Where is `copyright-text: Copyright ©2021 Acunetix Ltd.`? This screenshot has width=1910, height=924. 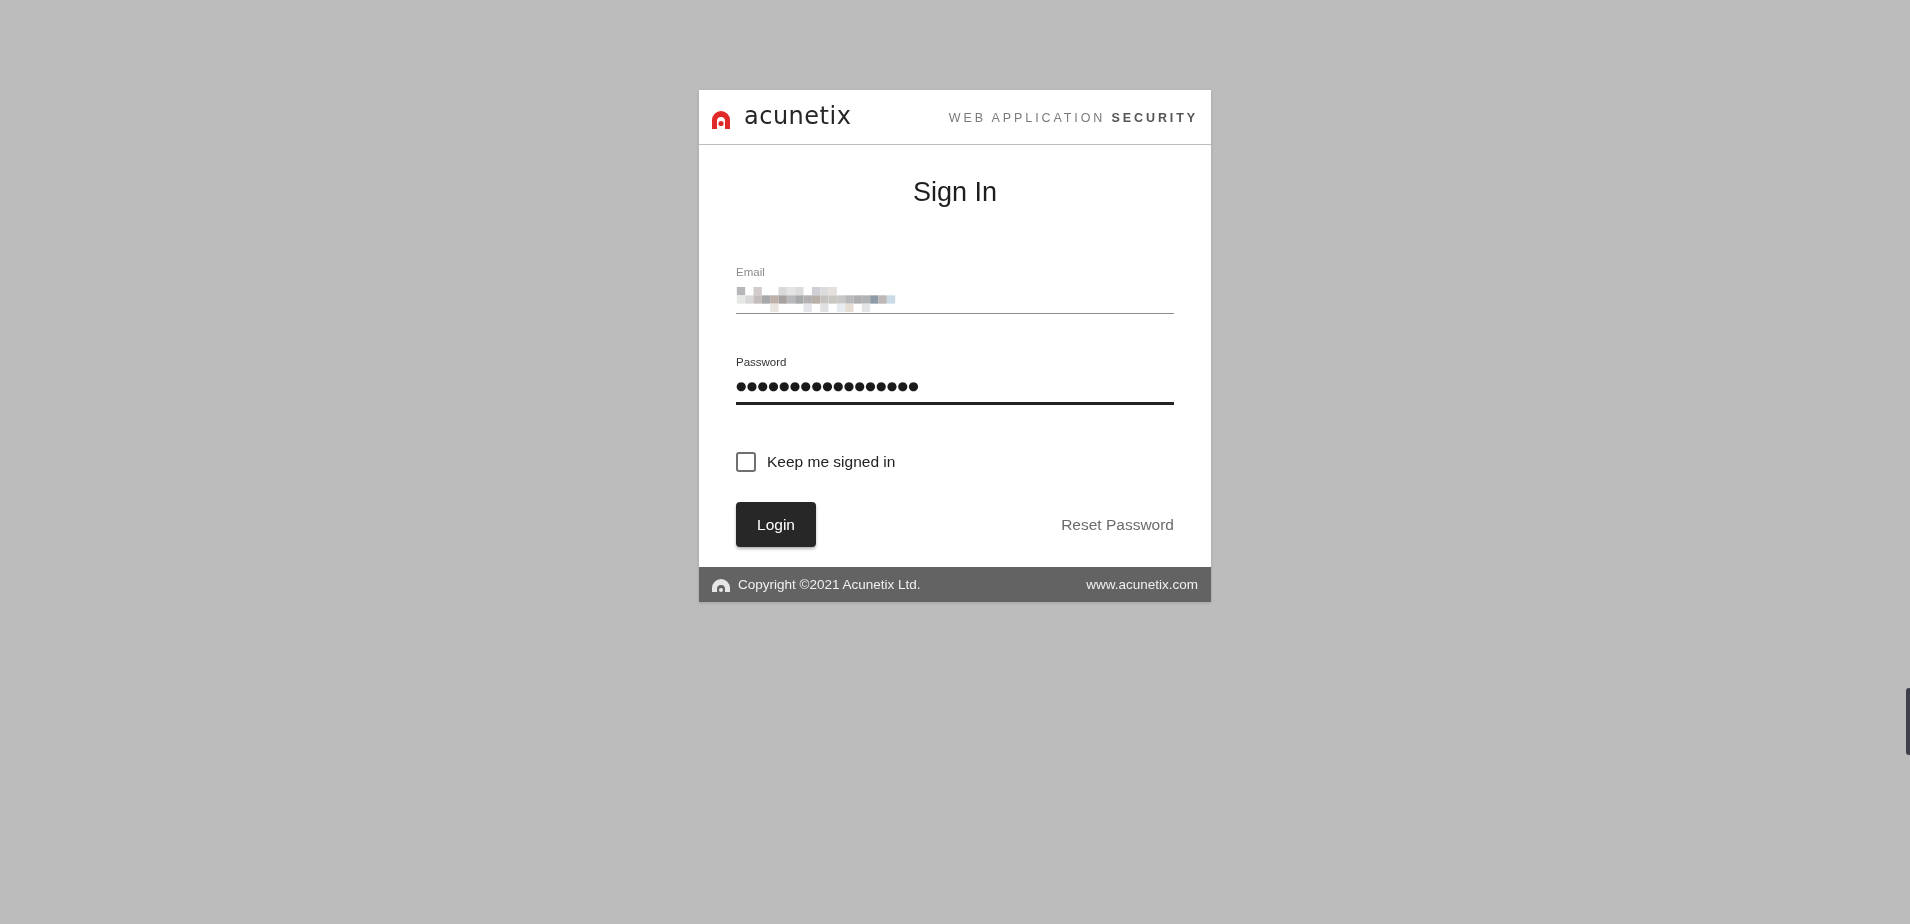 copyright-text: Copyright ©2021 Acunetix Ltd. is located at coordinates (829, 584).